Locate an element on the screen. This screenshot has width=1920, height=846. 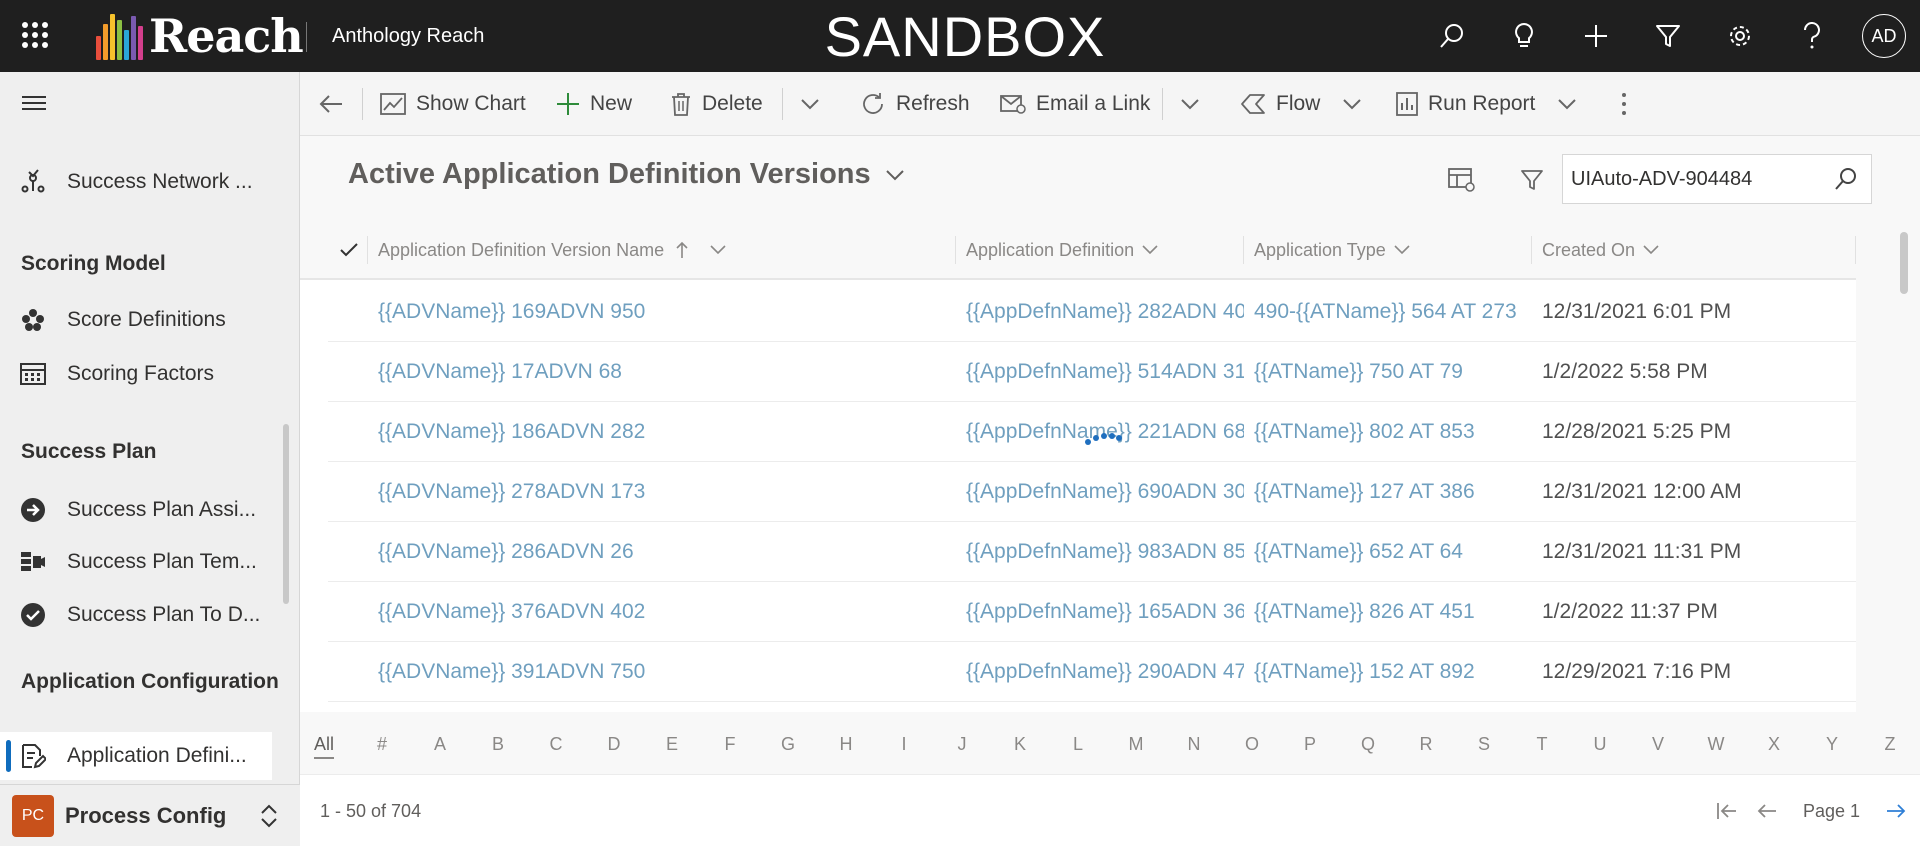
alphabet-filter-i: I is located at coordinates (903, 744).